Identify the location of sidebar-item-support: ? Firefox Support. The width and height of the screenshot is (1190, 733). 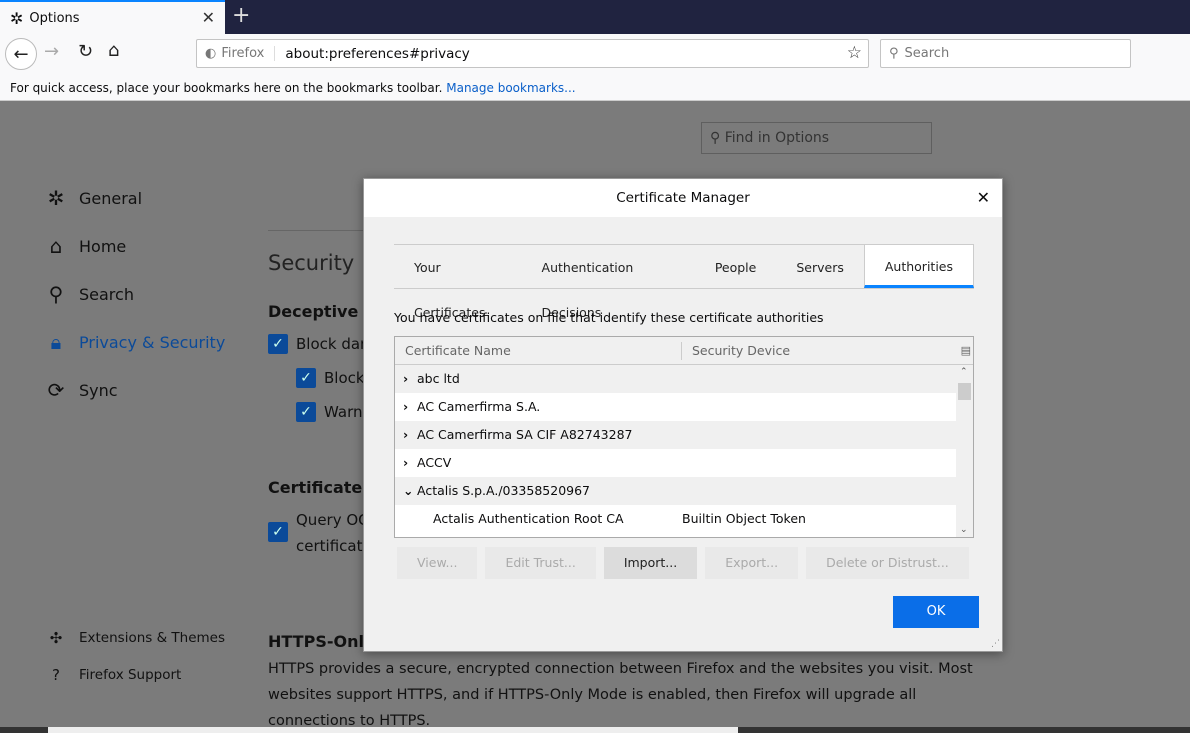
(113, 675).